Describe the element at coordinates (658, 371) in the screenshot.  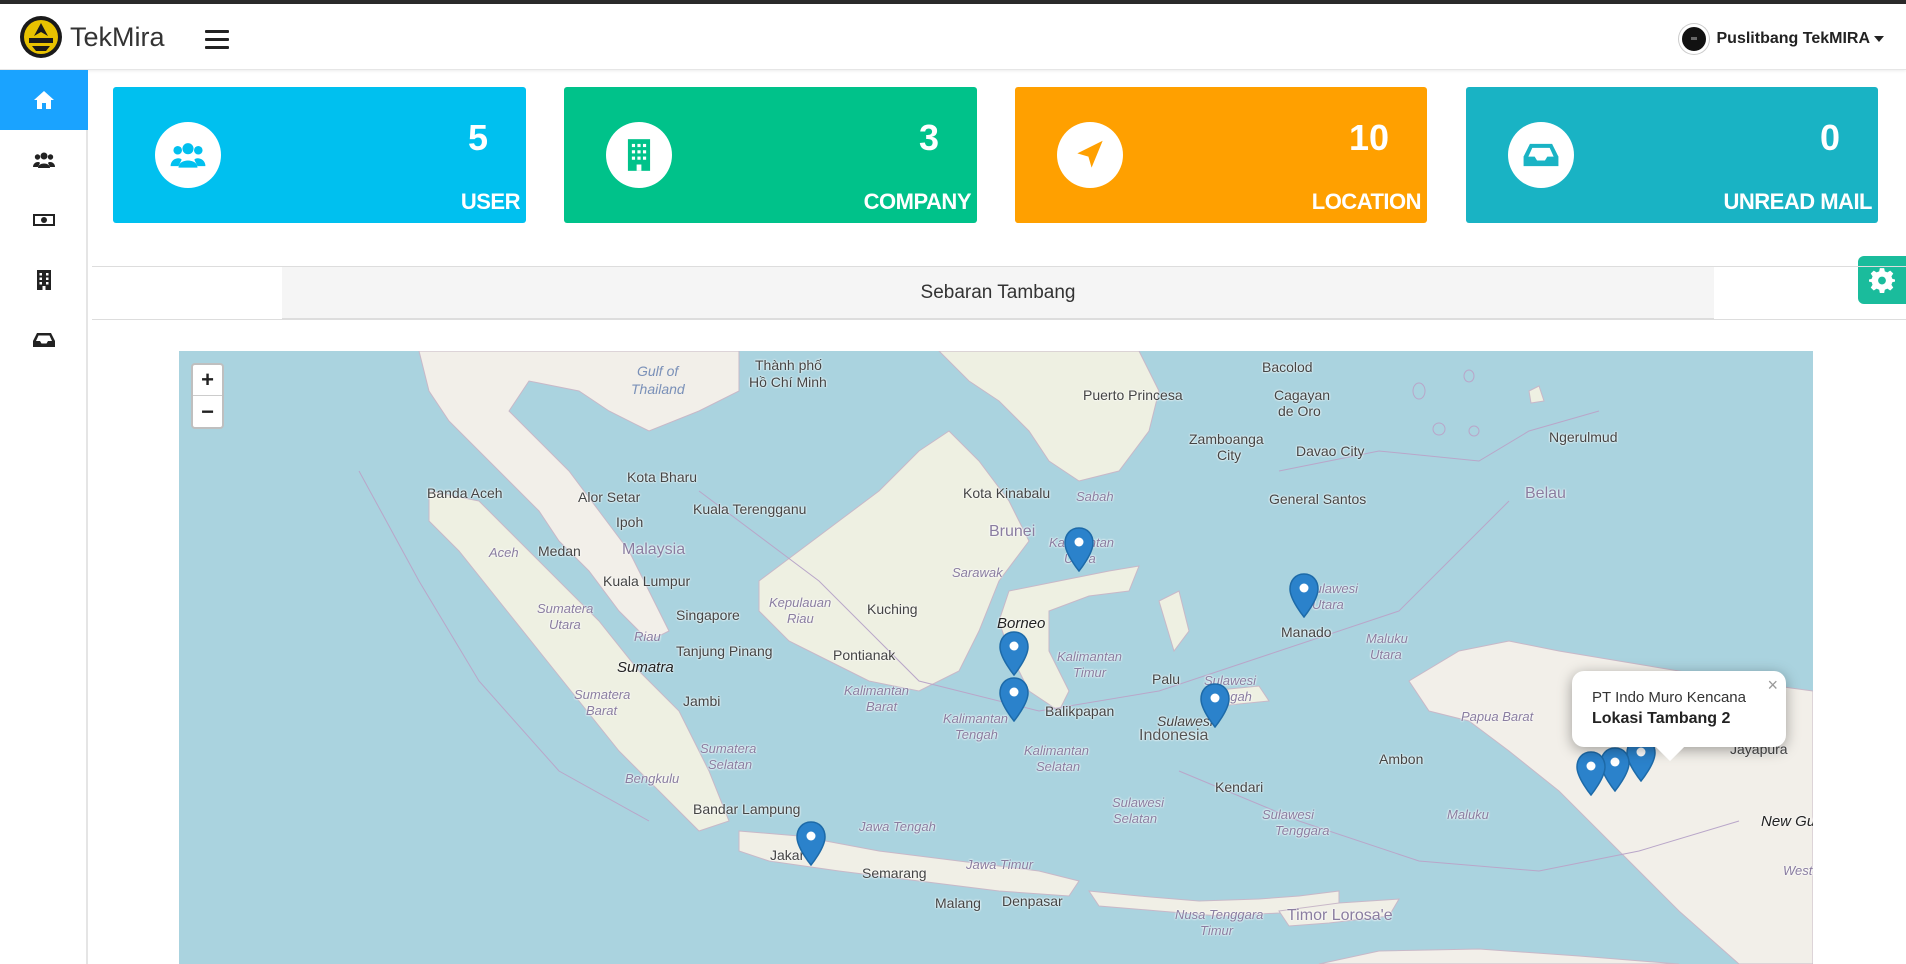
I see `map-label: Gulf of` at that location.